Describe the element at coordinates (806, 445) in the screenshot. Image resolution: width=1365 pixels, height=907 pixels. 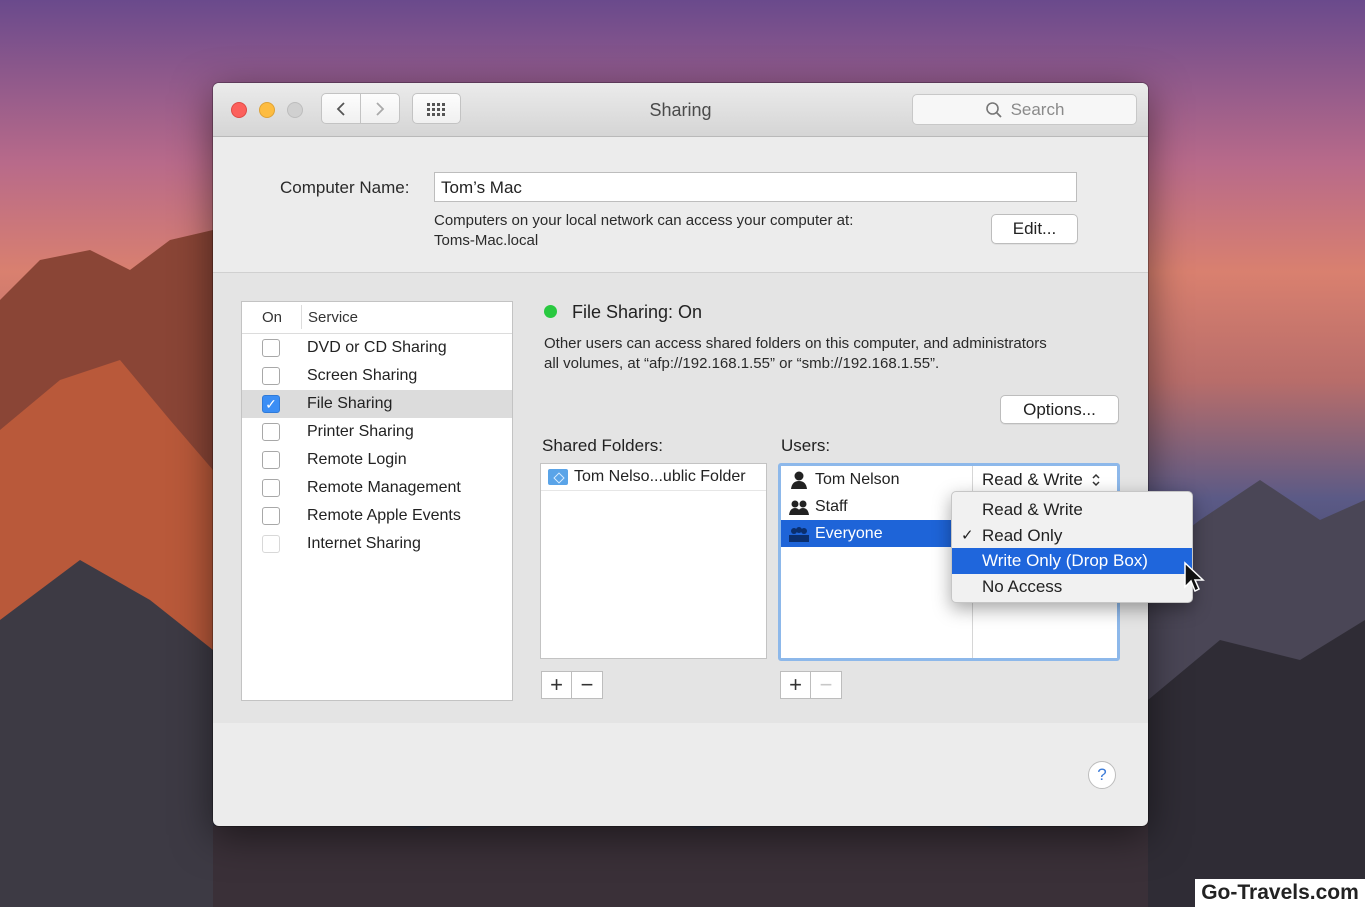
I see `users-label: Users:` at that location.